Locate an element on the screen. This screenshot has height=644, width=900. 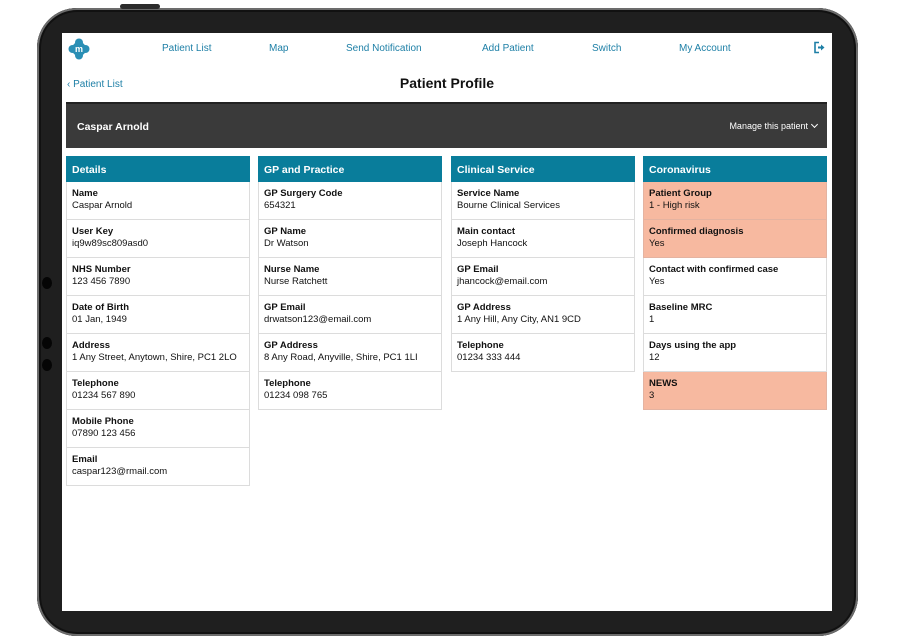
field-label: Nurse Name is located at coordinates (292, 269).